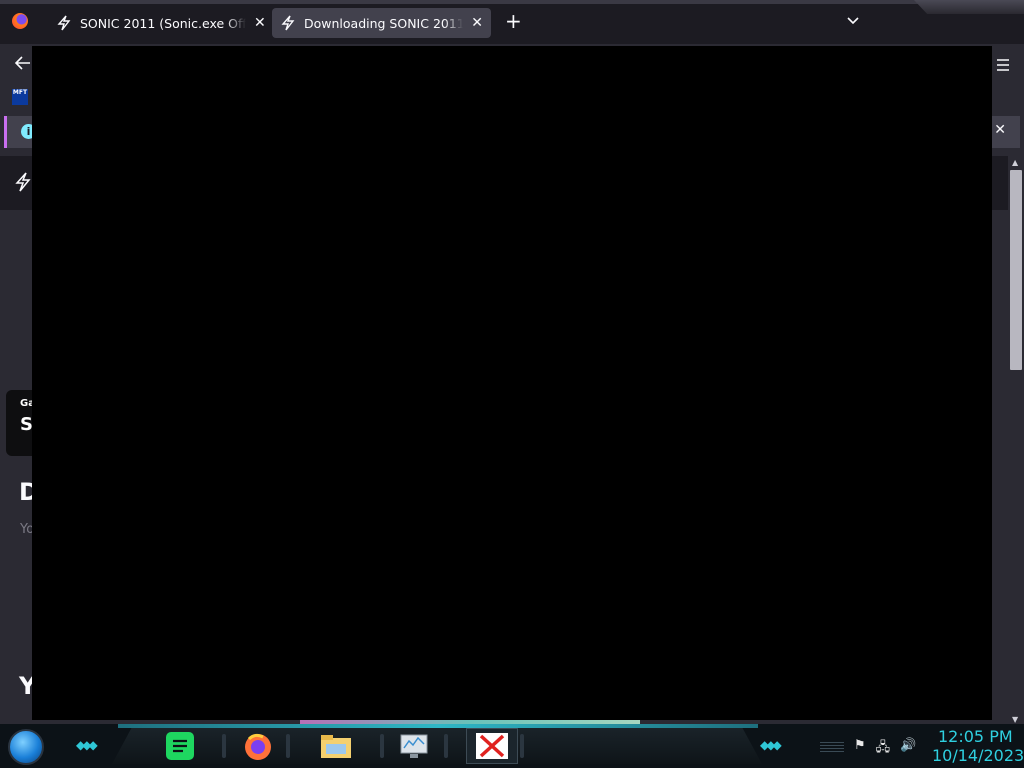 Image resolution: width=1024 pixels, height=768 pixels. Describe the element at coordinates (512, 2) in the screenshot. I see `window-top-border` at that location.